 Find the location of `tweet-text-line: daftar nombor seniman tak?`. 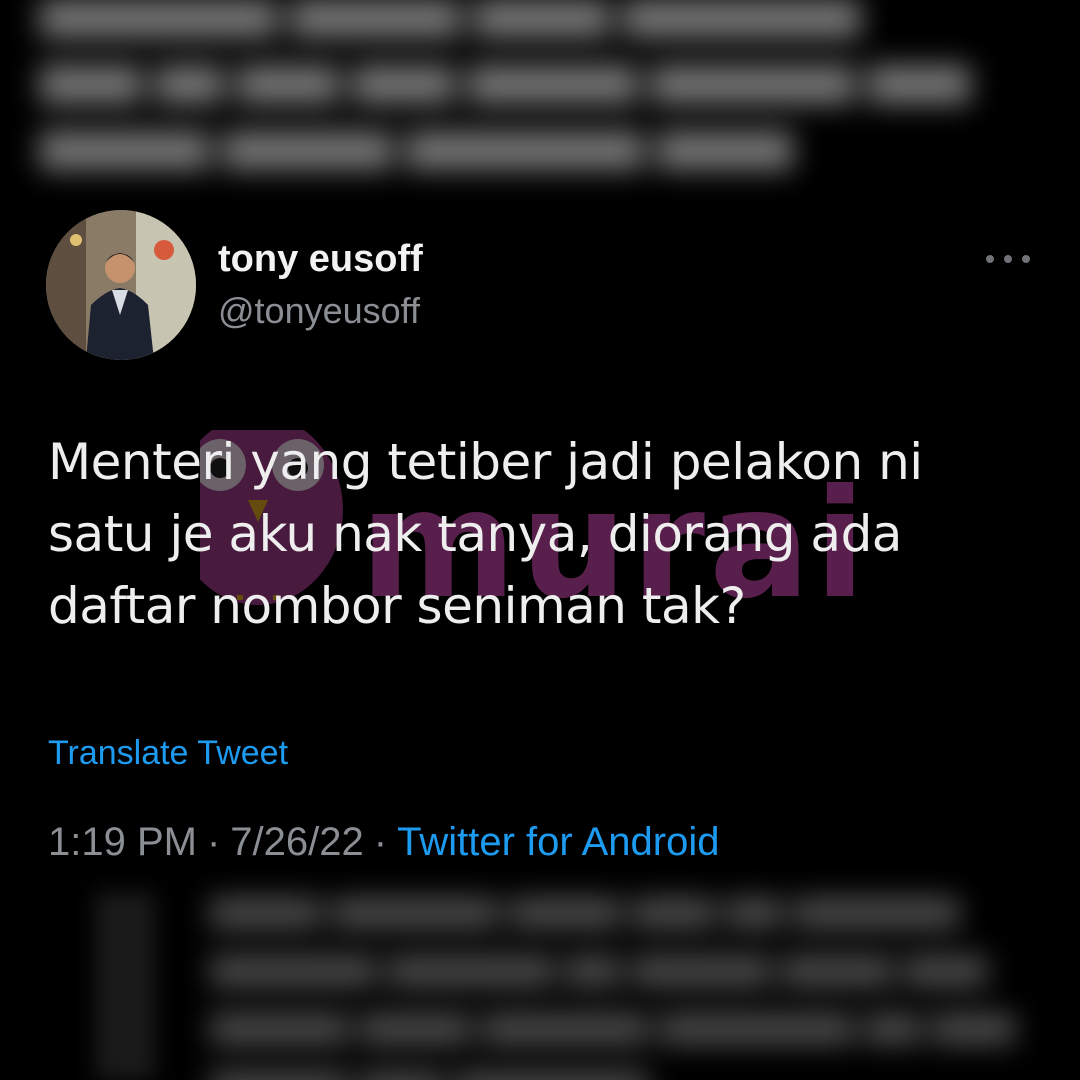

tweet-text-line: daftar nombor seniman tak? is located at coordinates (397, 606).